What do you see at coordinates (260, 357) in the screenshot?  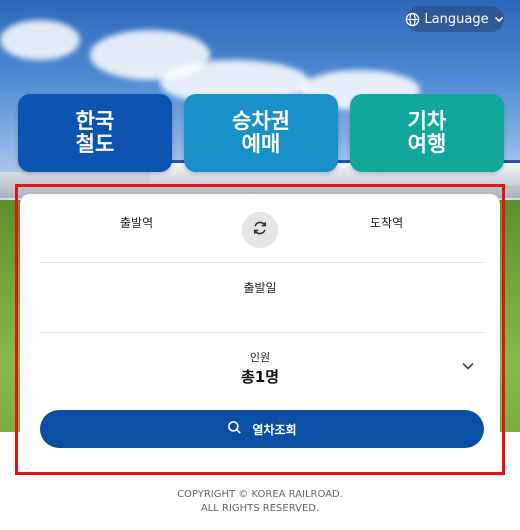 I see `passengers-label: 인원` at bounding box center [260, 357].